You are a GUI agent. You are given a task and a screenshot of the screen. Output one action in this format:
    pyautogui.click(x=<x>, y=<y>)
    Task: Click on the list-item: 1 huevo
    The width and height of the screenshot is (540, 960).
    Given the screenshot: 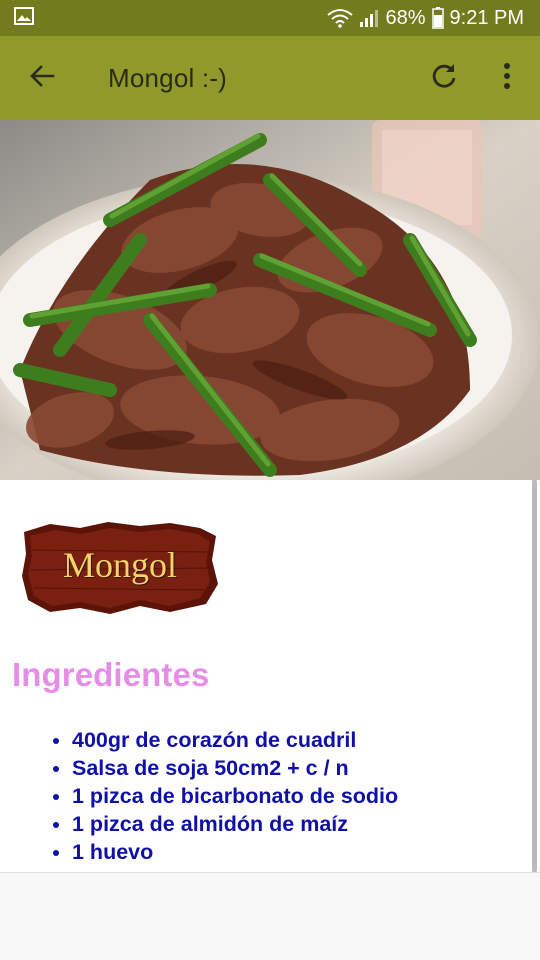 What is the action you would take?
    pyautogui.click(x=235, y=852)
    